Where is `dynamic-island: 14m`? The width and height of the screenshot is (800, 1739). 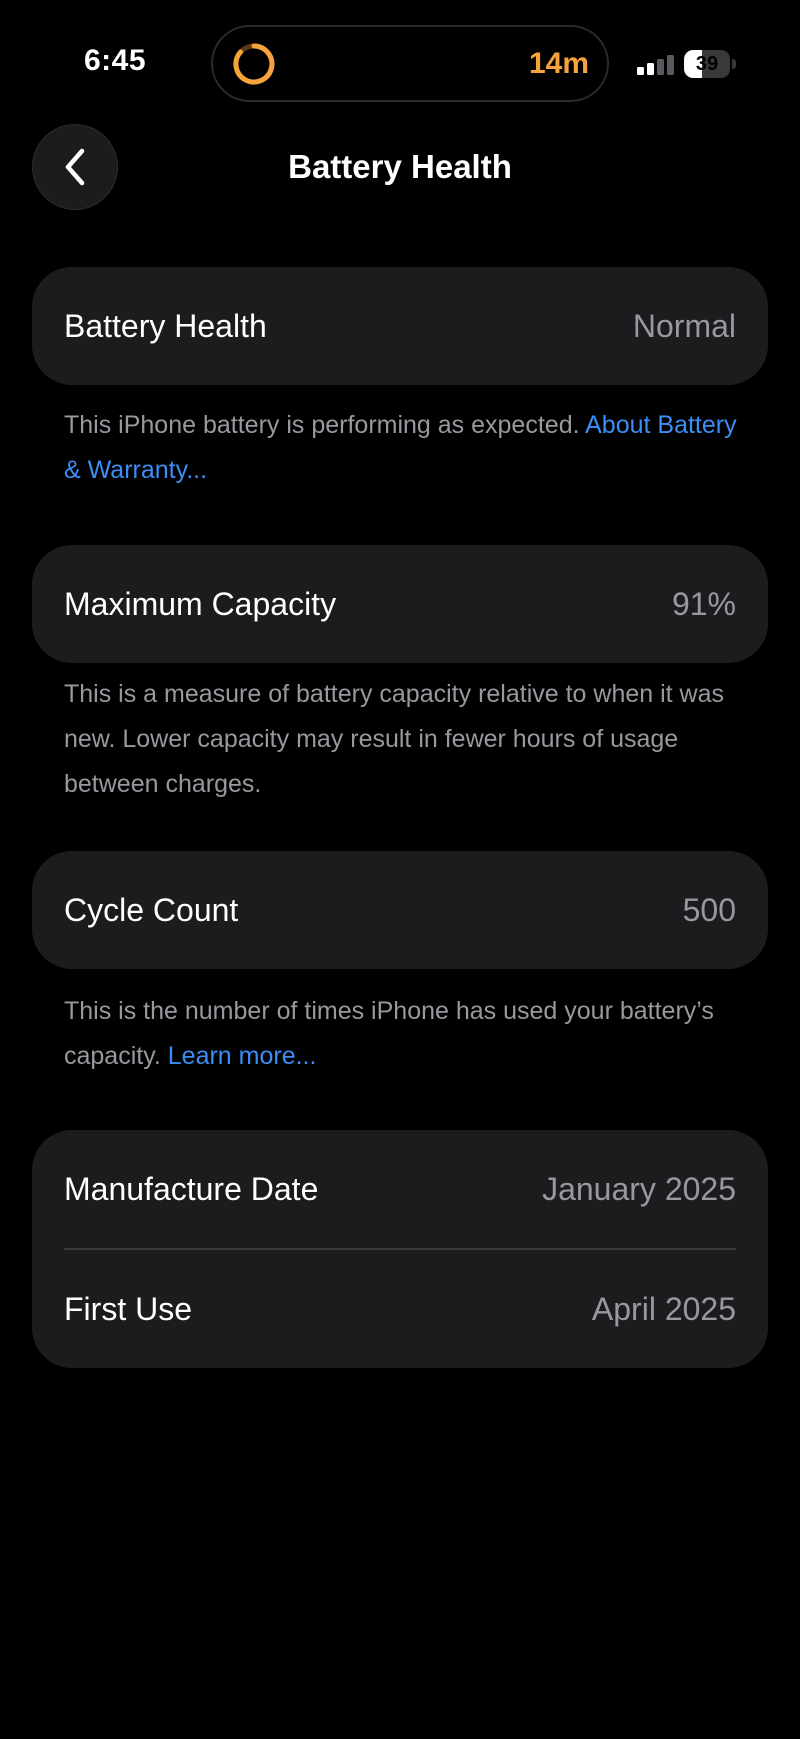 dynamic-island: 14m is located at coordinates (410, 63).